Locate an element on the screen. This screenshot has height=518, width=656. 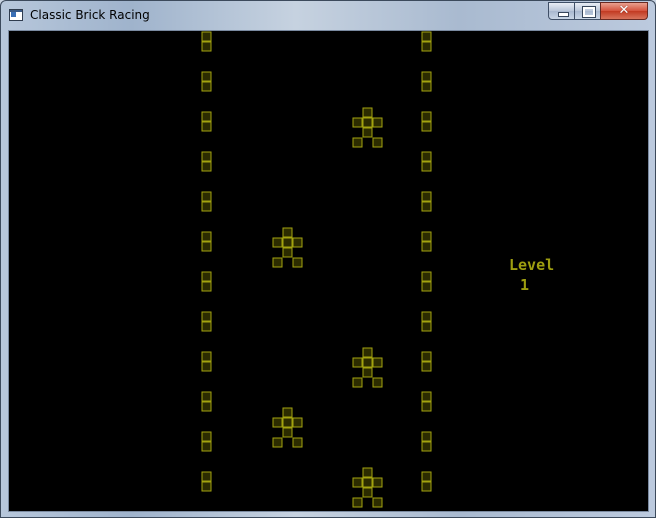
close-icon: ✕ is located at coordinates (624, 10).